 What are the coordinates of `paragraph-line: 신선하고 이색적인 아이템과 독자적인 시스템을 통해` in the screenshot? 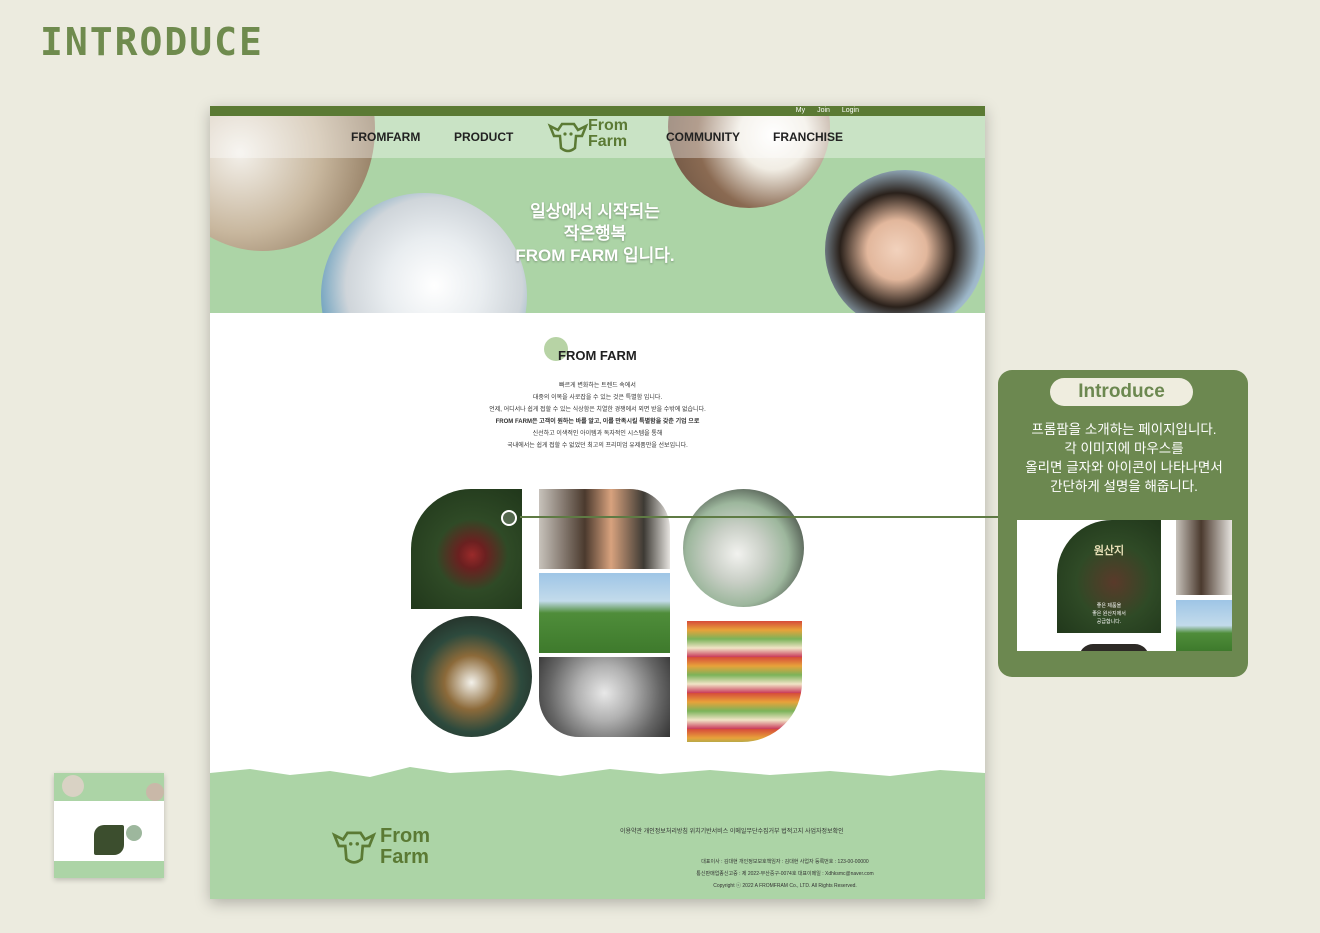 It's located at (597, 434).